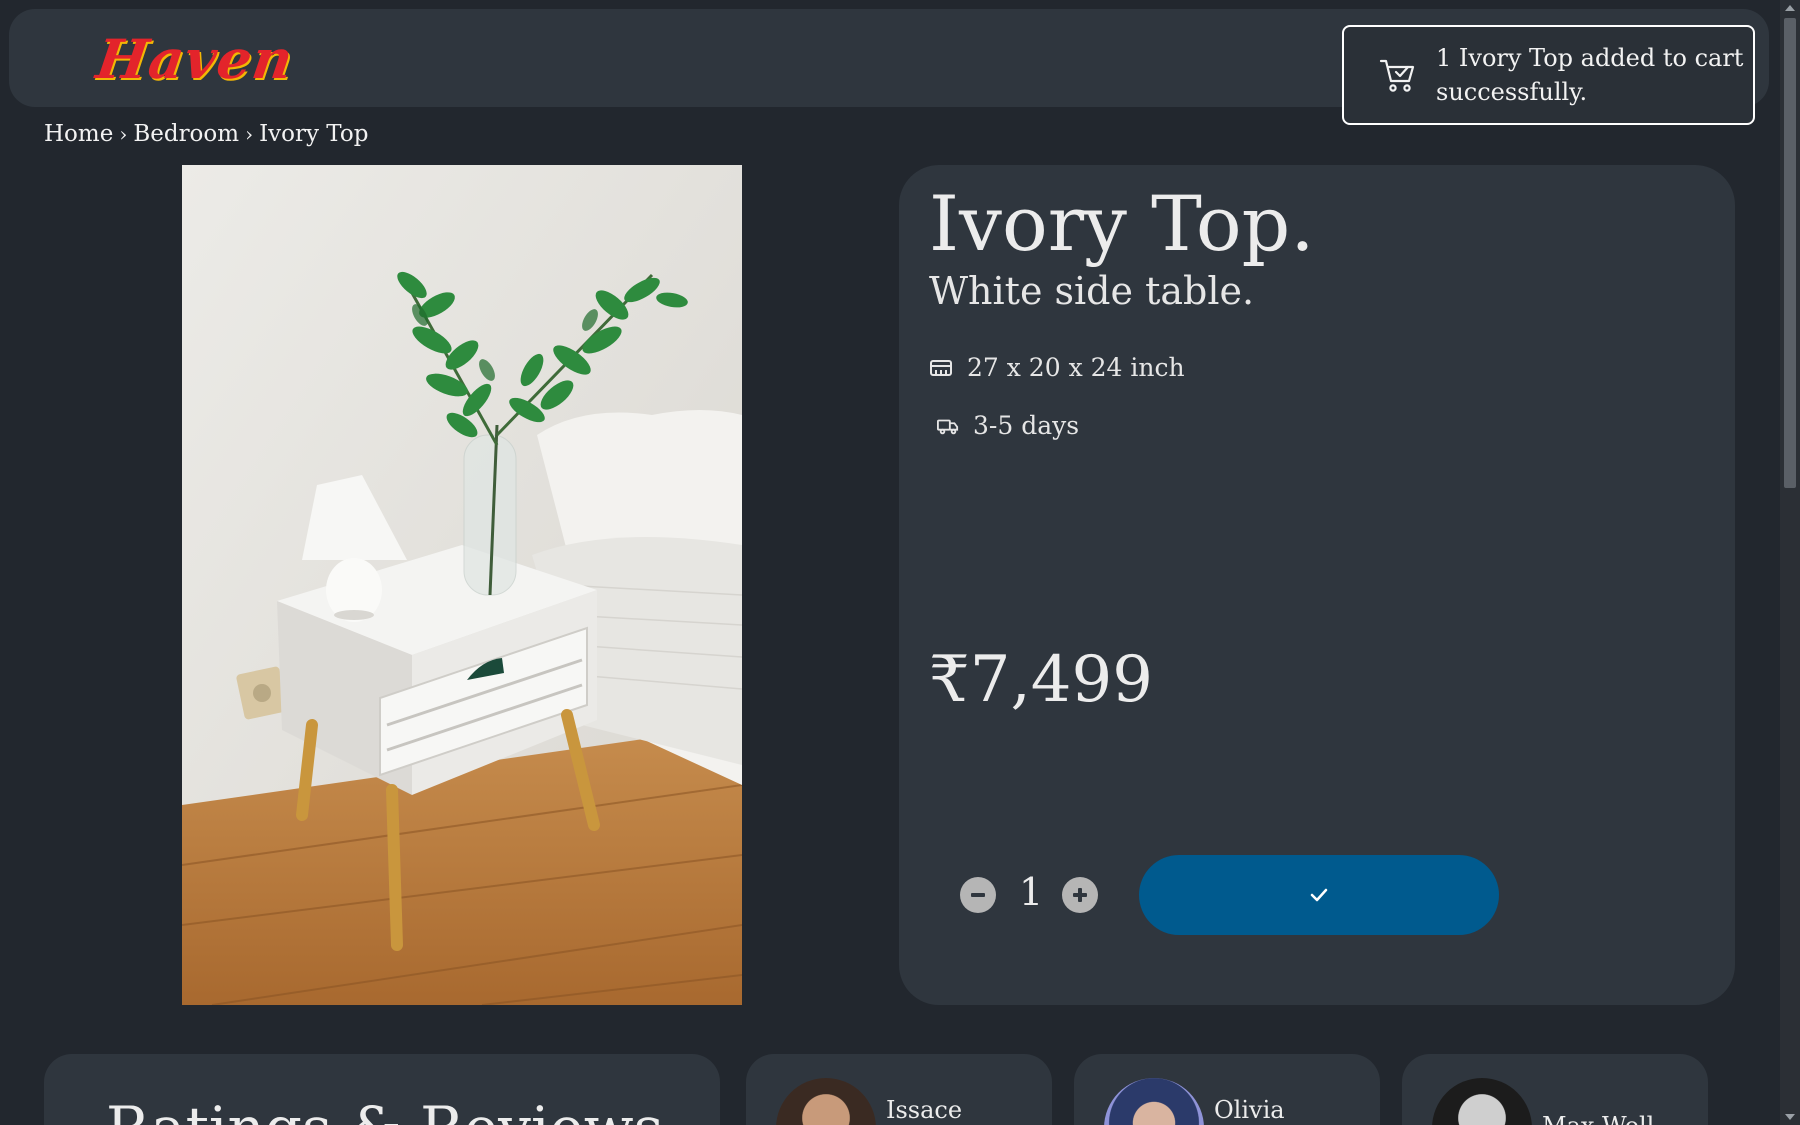 The width and height of the screenshot is (1800, 1125). I want to click on add-to-cart-button, so click(1319, 895).